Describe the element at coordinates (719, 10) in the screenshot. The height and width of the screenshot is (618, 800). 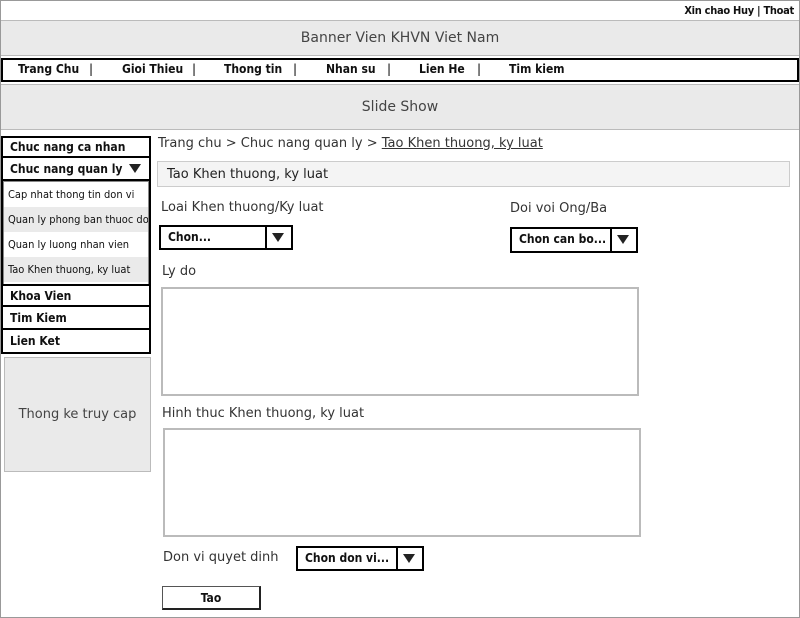
I see `greeting-text: Xin chao Huy` at that location.